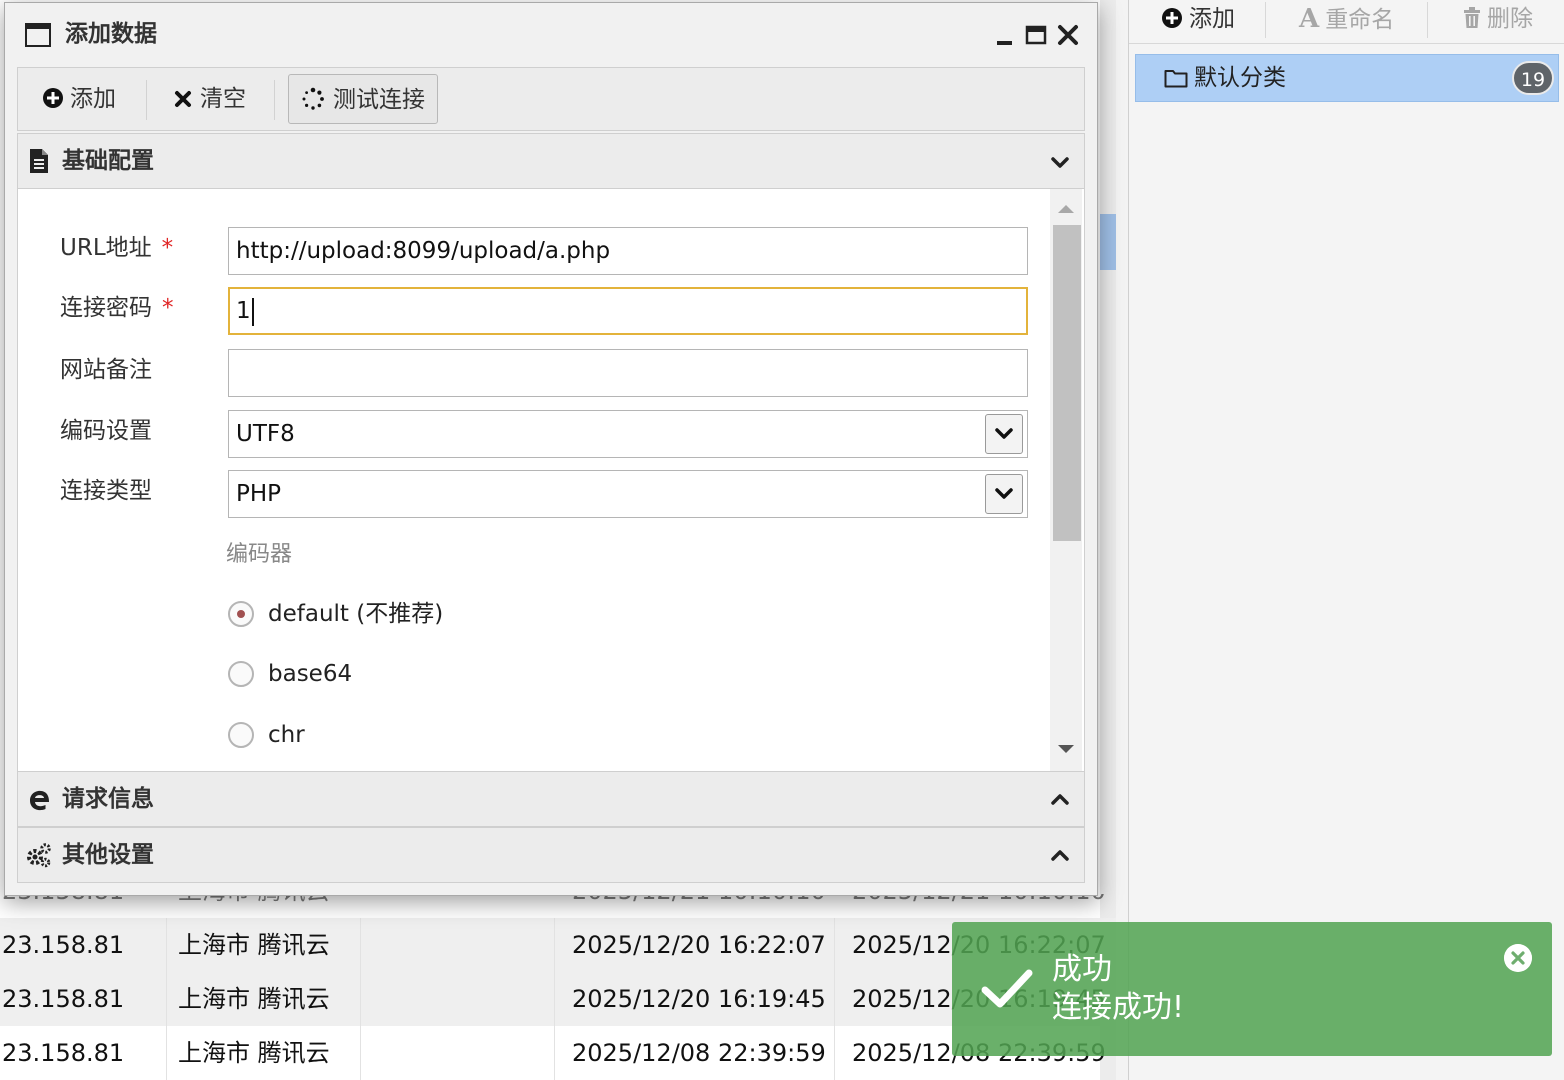 This screenshot has height=1080, width=1564. What do you see at coordinates (1309, 19) in the screenshot?
I see `font-icon: A` at bounding box center [1309, 19].